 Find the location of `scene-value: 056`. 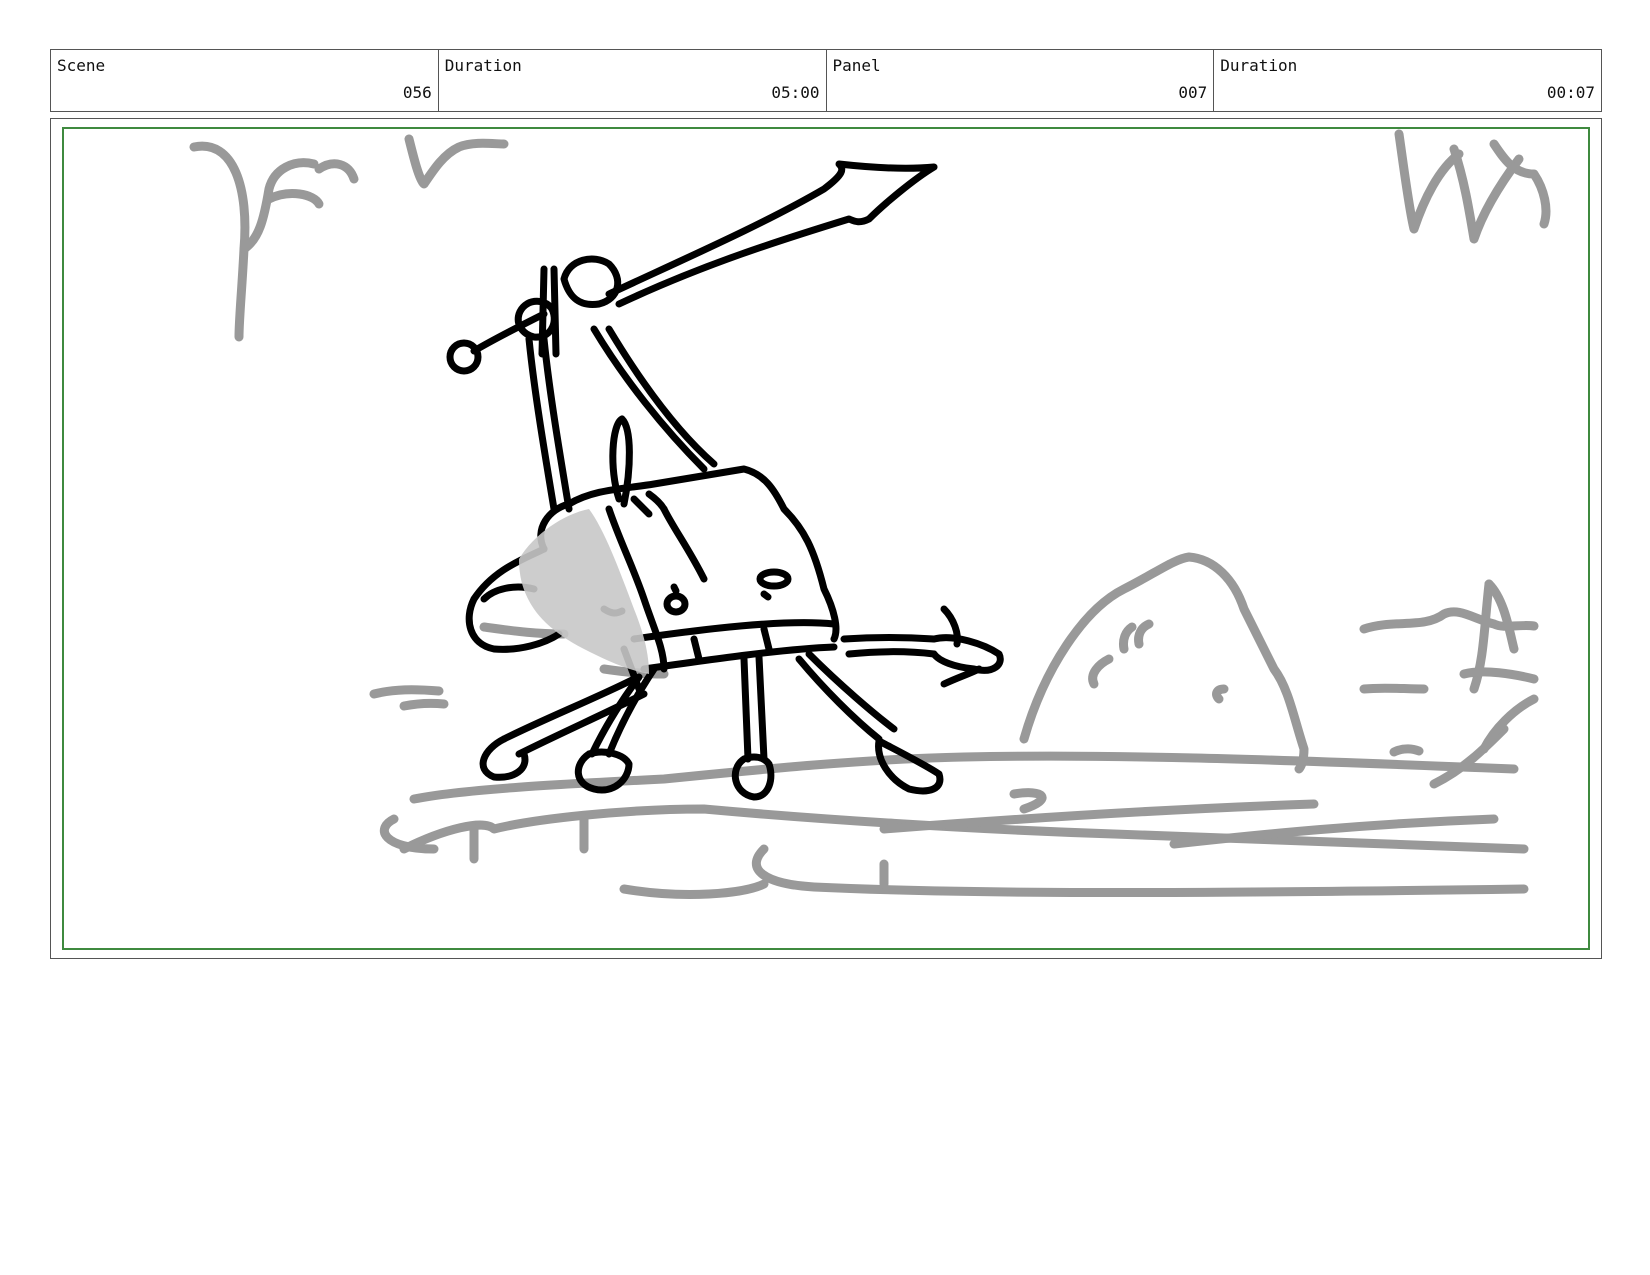

scene-value: 056 is located at coordinates (417, 92).